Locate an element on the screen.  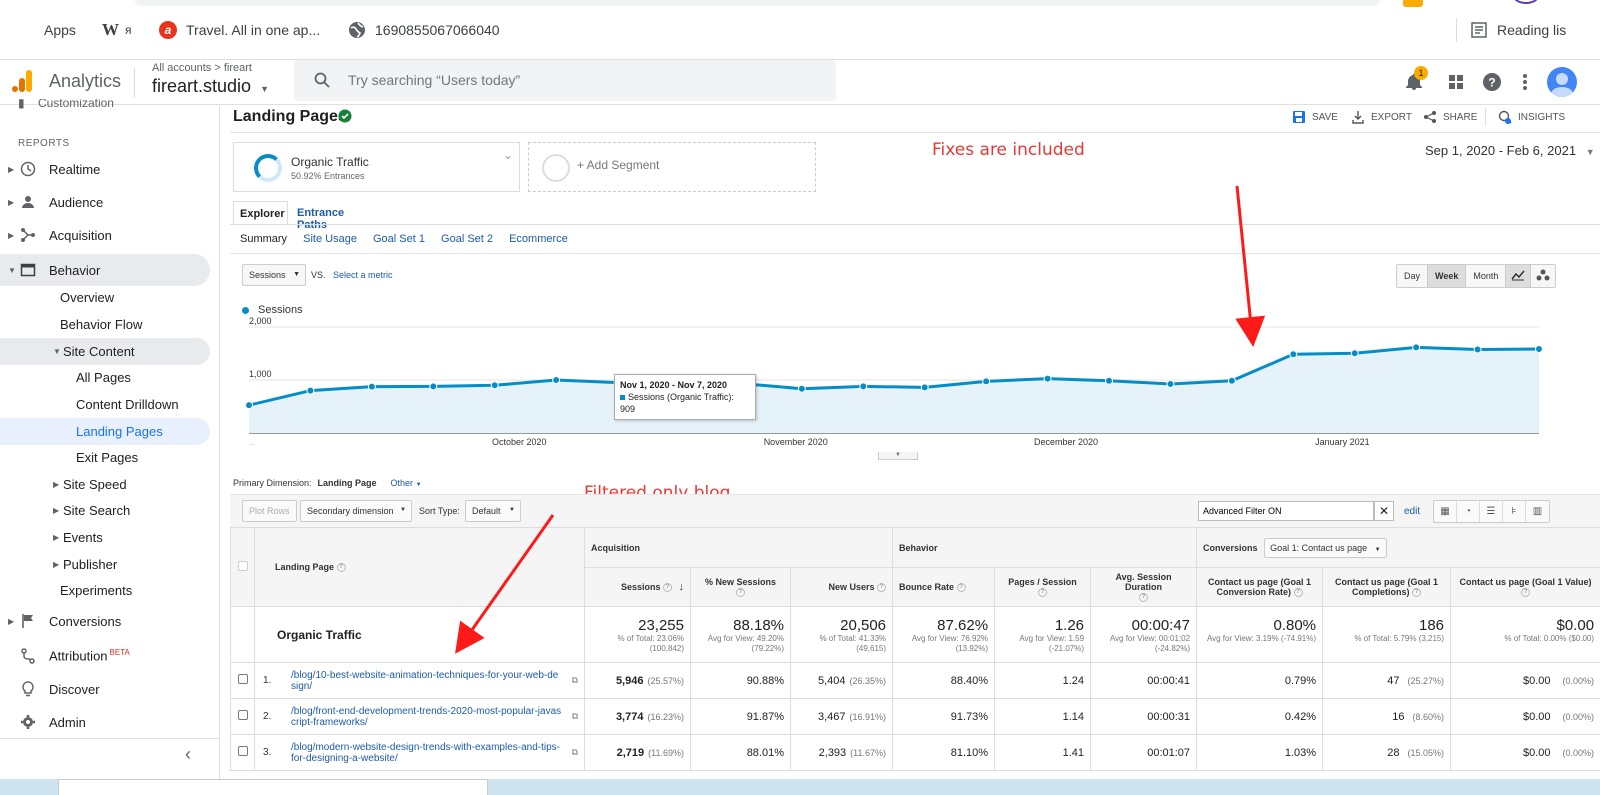
account-breadcrumb: All accounts > fireart is located at coordinates (202, 68).